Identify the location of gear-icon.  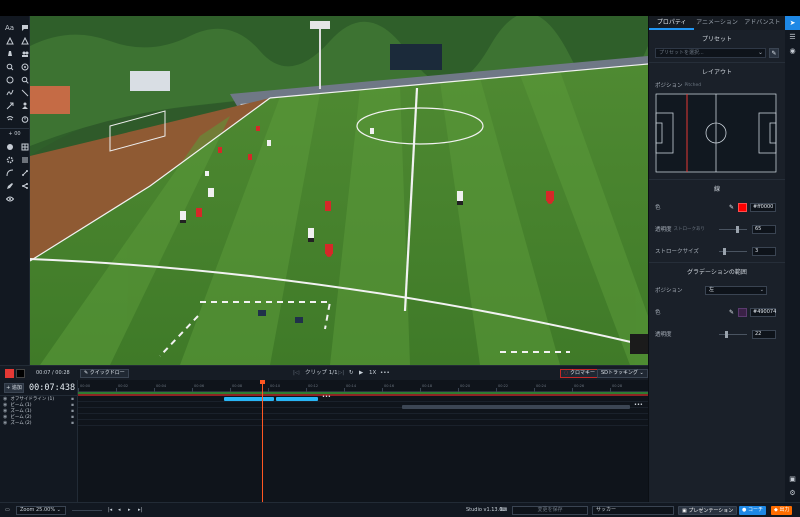
(9, 159).